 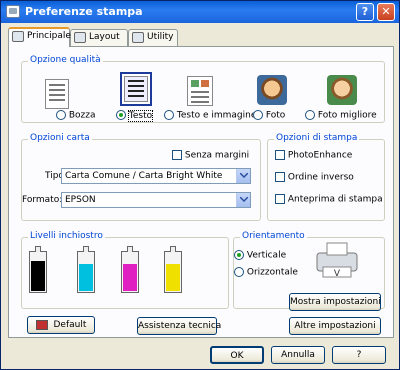 I want to click on layout-icon, so click(x=80, y=37).